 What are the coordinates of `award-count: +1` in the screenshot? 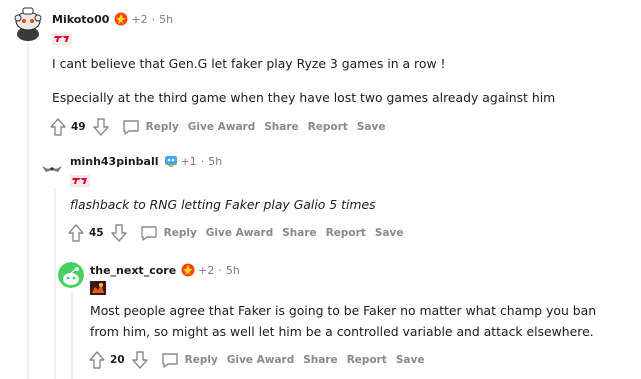 It's located at (188, 161).